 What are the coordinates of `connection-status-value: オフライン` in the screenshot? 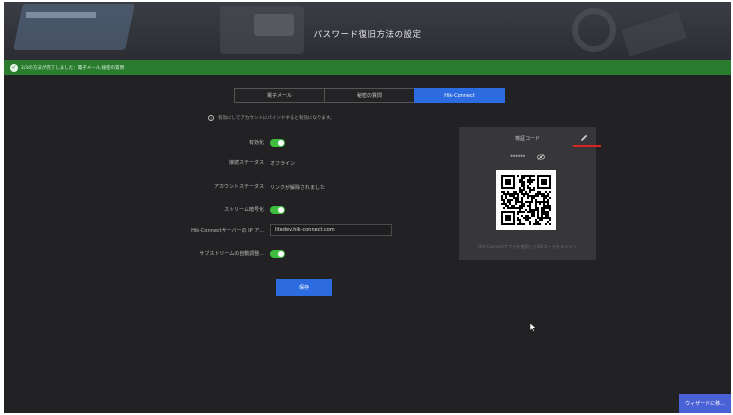 It's located at (283, 163).